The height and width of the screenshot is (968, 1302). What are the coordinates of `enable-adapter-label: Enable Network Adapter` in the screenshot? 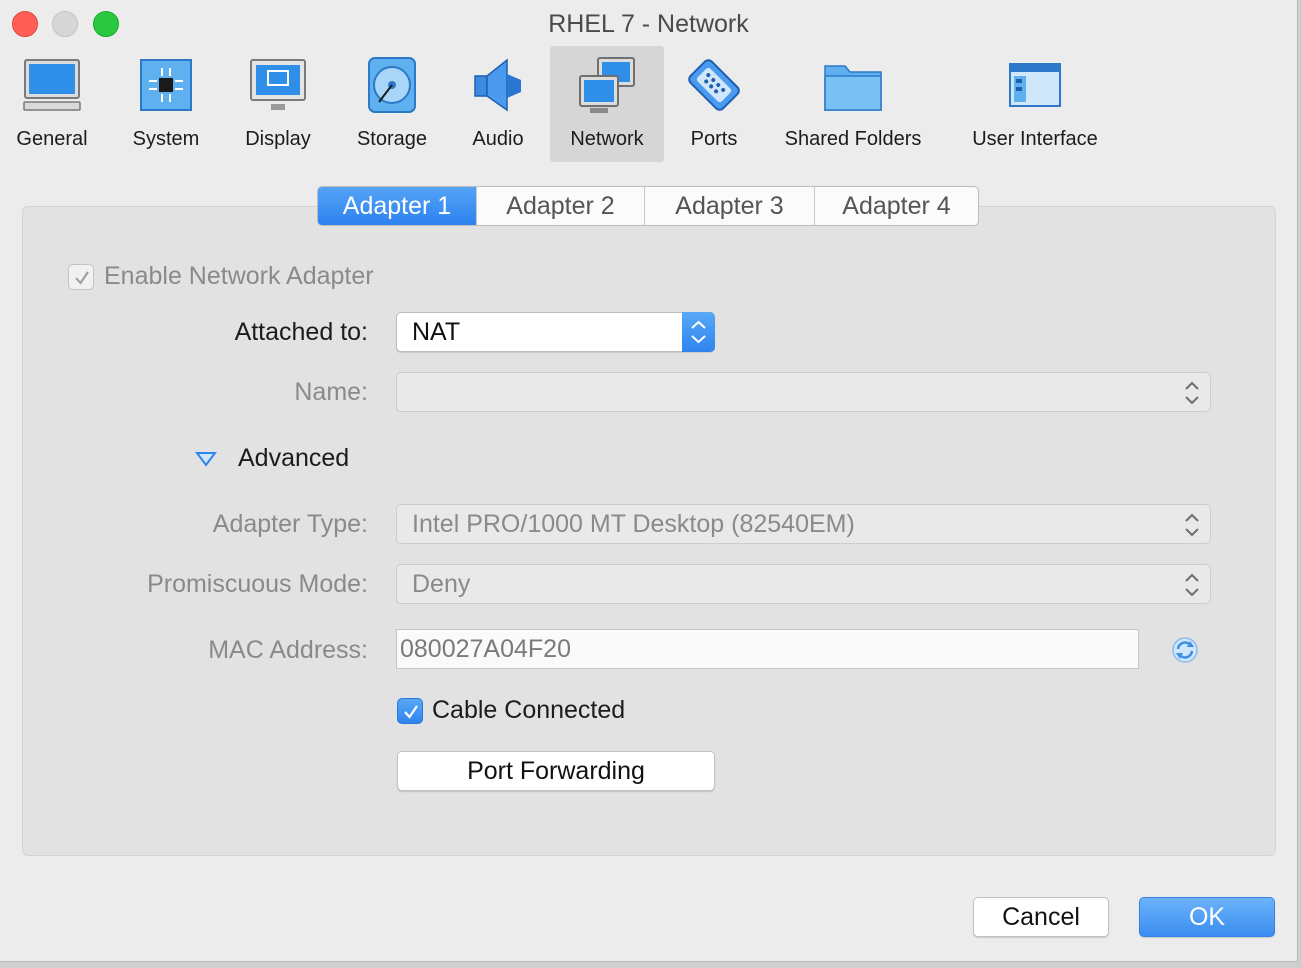 It's located at (239, 276).